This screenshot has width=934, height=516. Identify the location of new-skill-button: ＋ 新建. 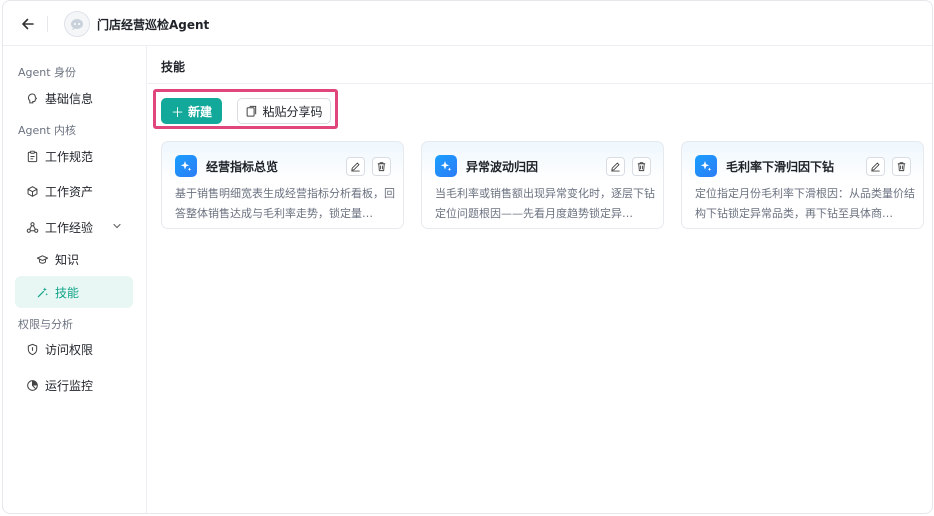
(191, 111).